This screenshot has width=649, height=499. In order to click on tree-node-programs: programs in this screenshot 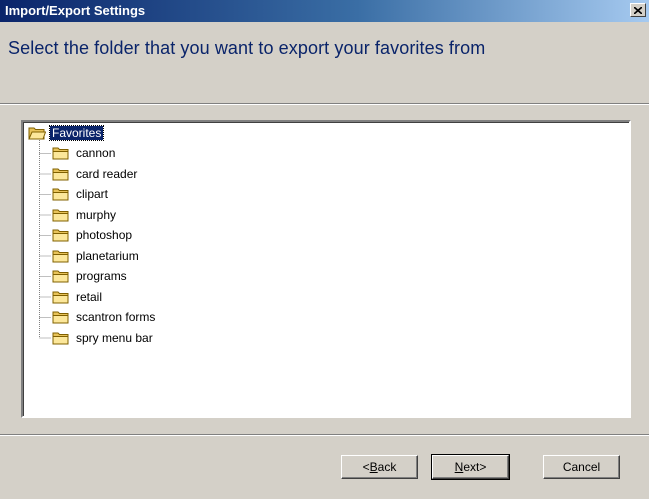, I will do `click(90, 276)`.